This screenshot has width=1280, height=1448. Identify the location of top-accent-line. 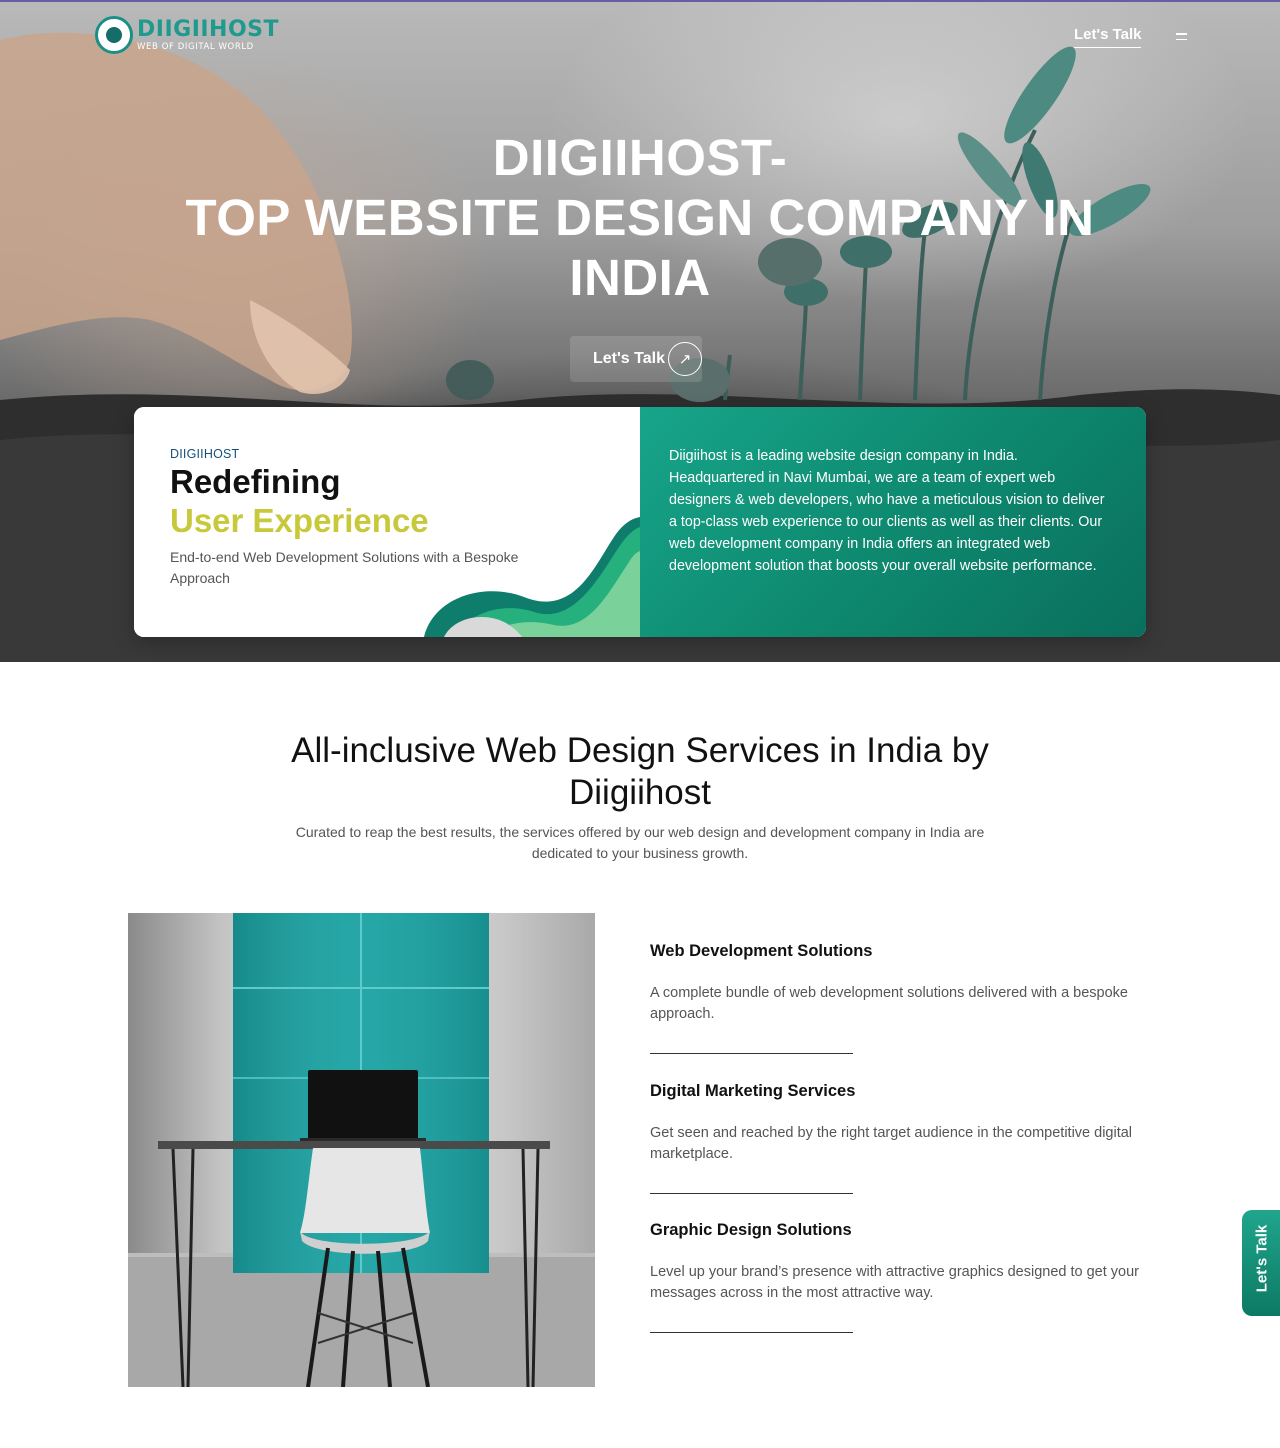
(640, 1).